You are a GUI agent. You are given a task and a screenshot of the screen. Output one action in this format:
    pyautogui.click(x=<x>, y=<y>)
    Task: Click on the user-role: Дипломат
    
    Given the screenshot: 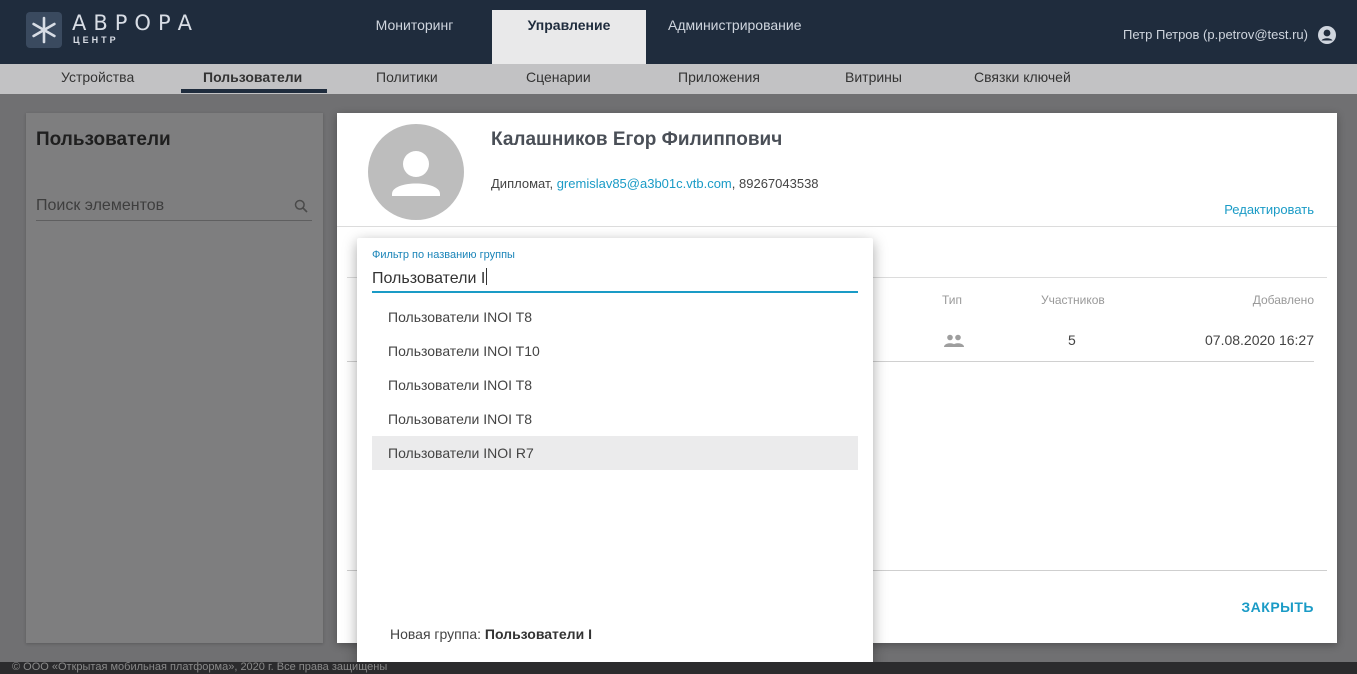 What is the action you would take?
    pyautogui.click(x=520, y=183)
    